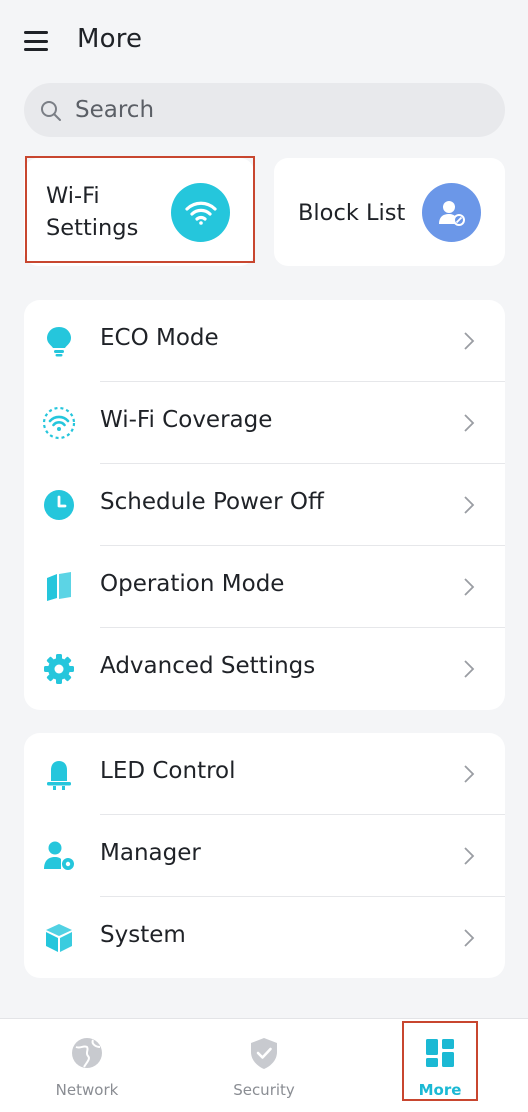  Describe the element at coordinates (59, 855) in the screenshot. I see `user-settings-icon` at that location.